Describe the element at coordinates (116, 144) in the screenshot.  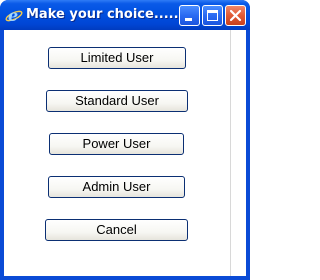
I see `power-user-button: Power User` at that location.